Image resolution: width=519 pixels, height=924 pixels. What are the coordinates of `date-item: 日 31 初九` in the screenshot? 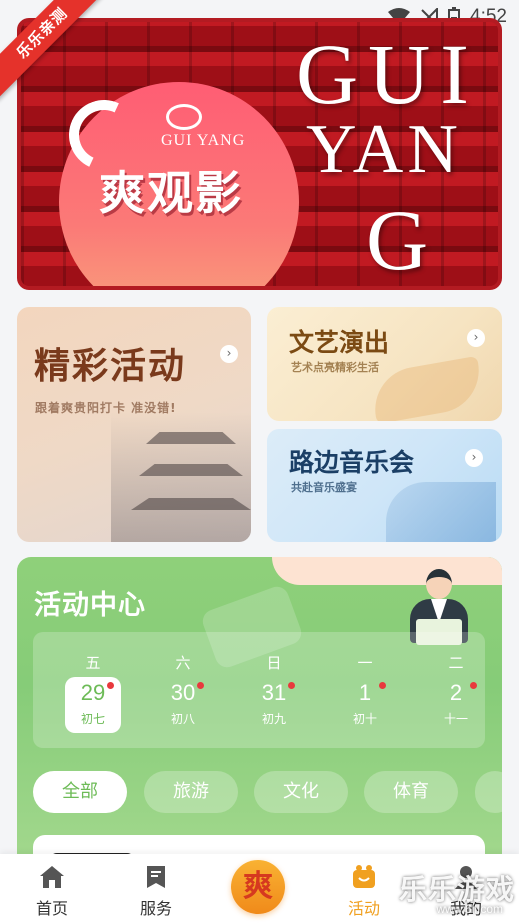 It's located at (274, 690).